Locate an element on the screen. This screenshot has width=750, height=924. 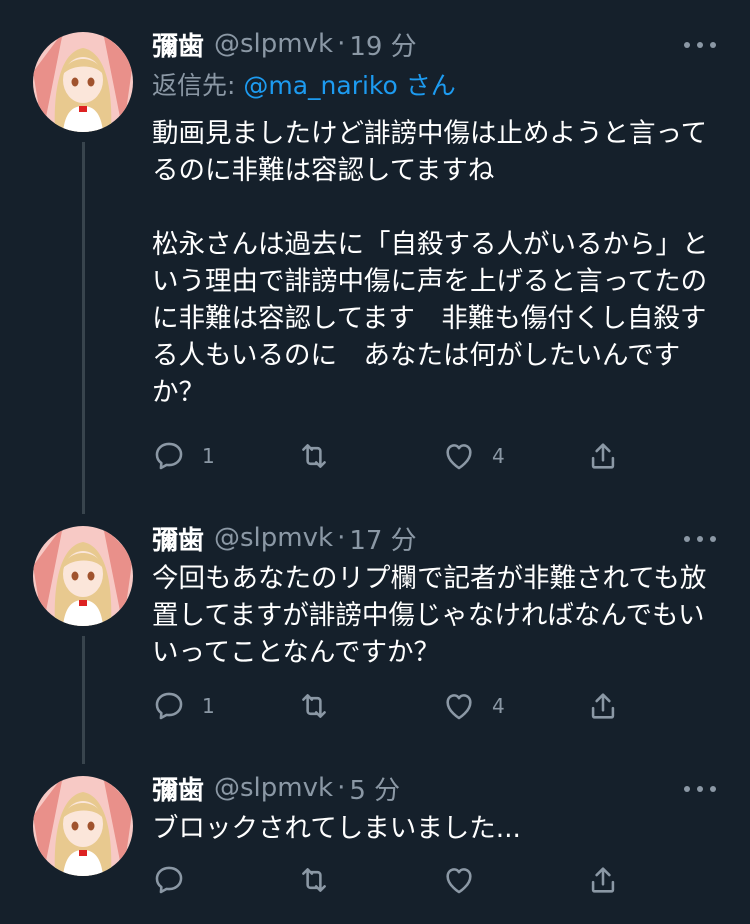
action-bar is located at coordinates (392, 880).